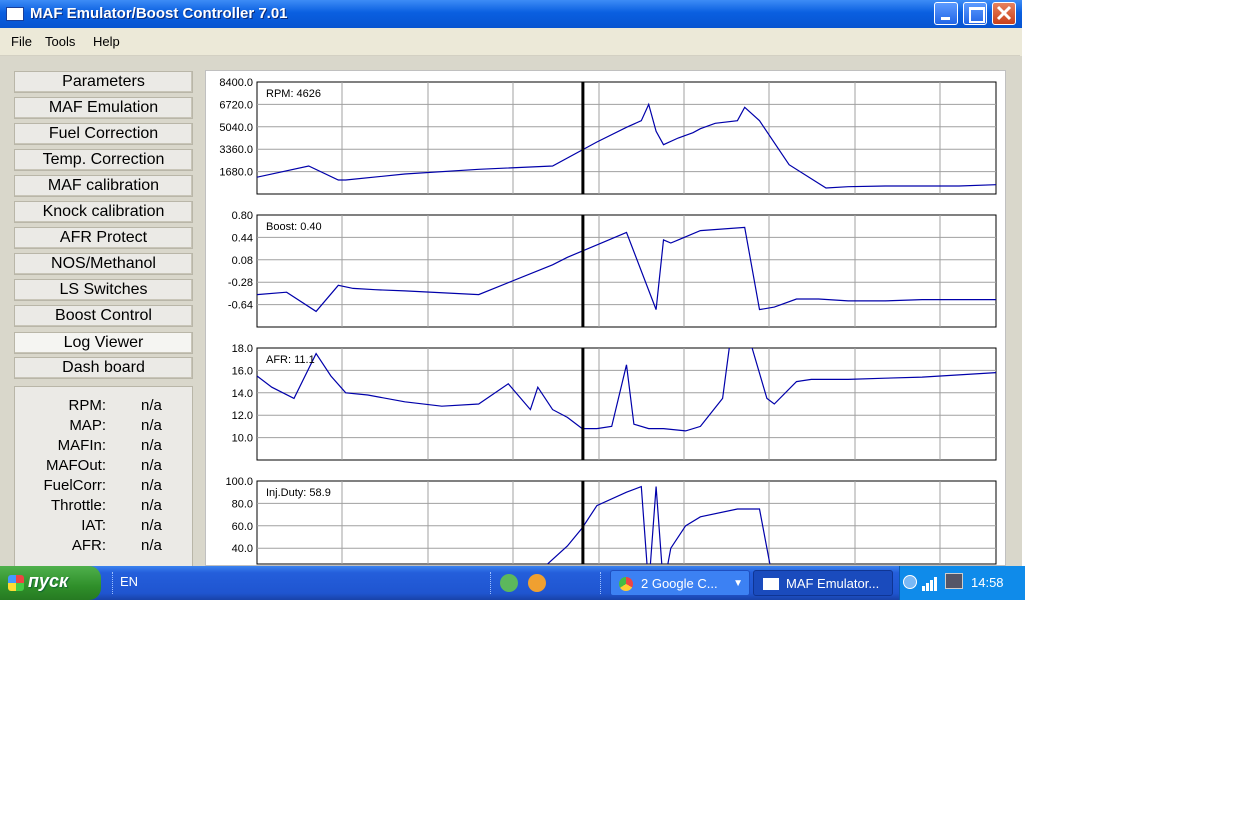  I want to click on status-row: MAFOut: n/a, so click(103, 467).